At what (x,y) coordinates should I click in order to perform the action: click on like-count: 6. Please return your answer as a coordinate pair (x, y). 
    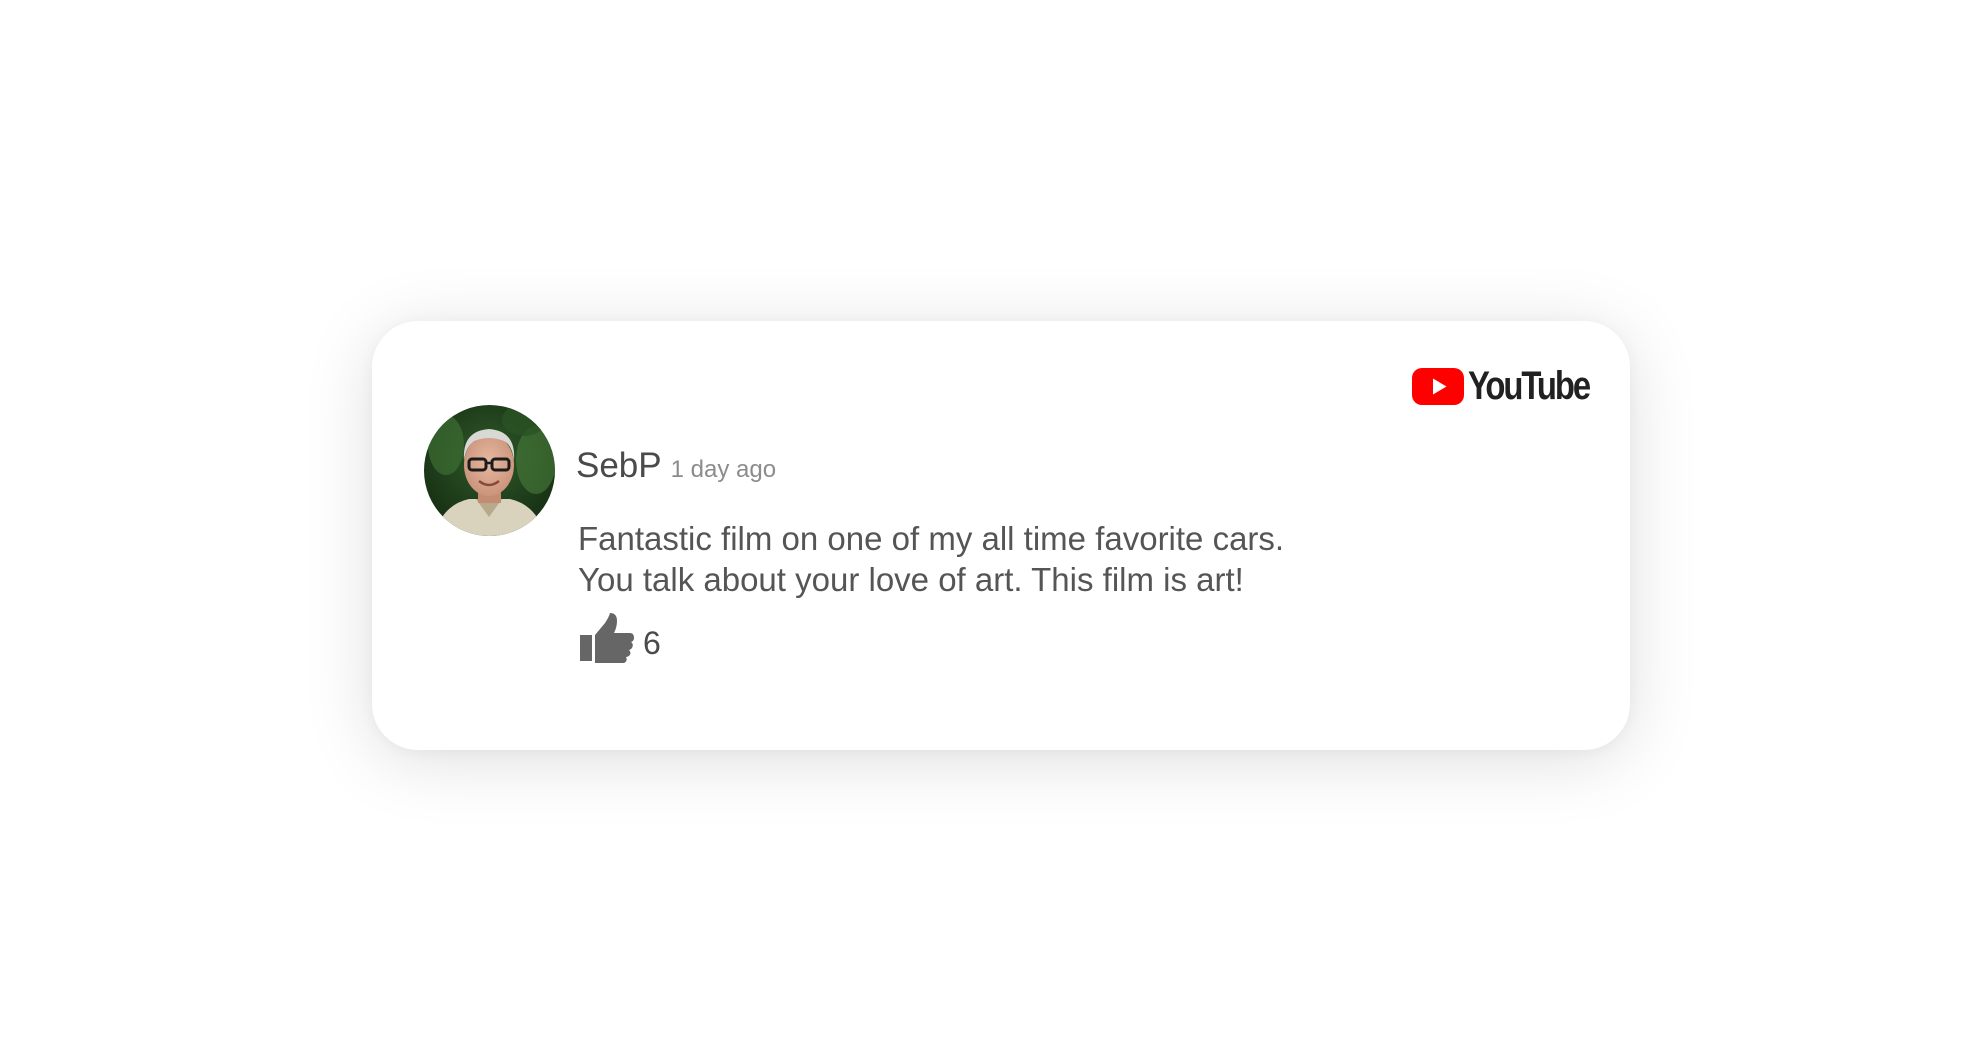
    Looking at the image, I should click on (652, 643).